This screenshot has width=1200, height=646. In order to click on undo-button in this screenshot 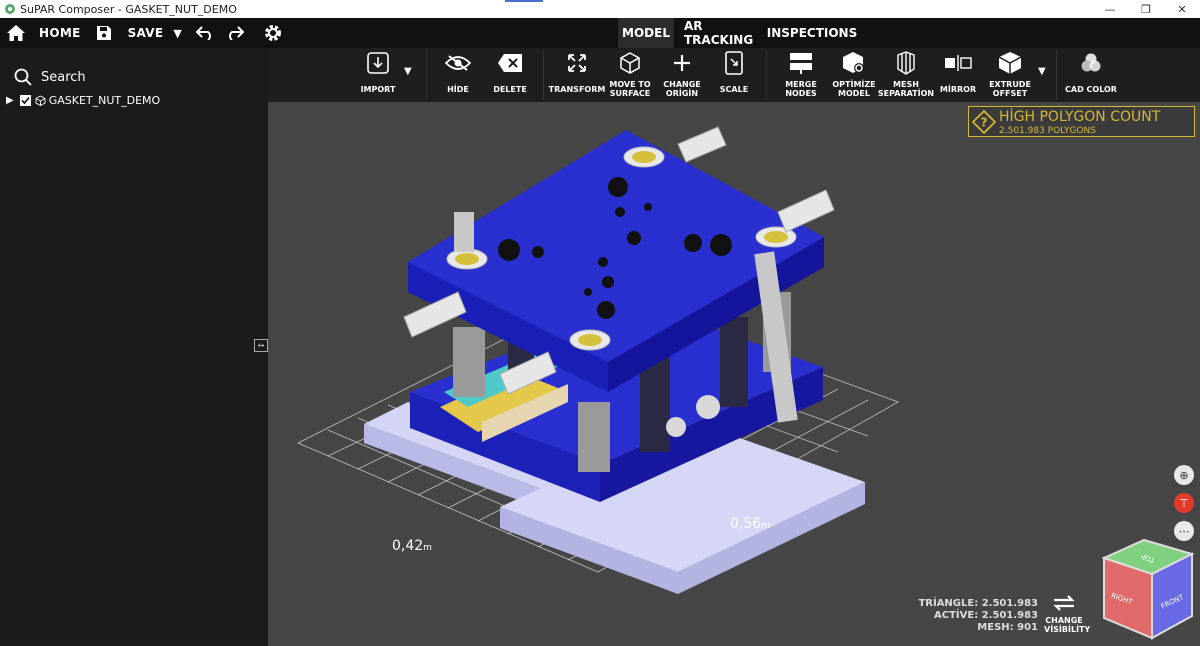, I will do `click(205, 33)`.